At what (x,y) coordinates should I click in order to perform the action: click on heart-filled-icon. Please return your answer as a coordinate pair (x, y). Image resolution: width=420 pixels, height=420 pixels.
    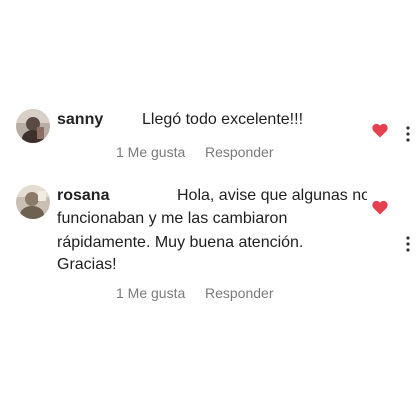
    Looking at the image, I should click on (380, 207).